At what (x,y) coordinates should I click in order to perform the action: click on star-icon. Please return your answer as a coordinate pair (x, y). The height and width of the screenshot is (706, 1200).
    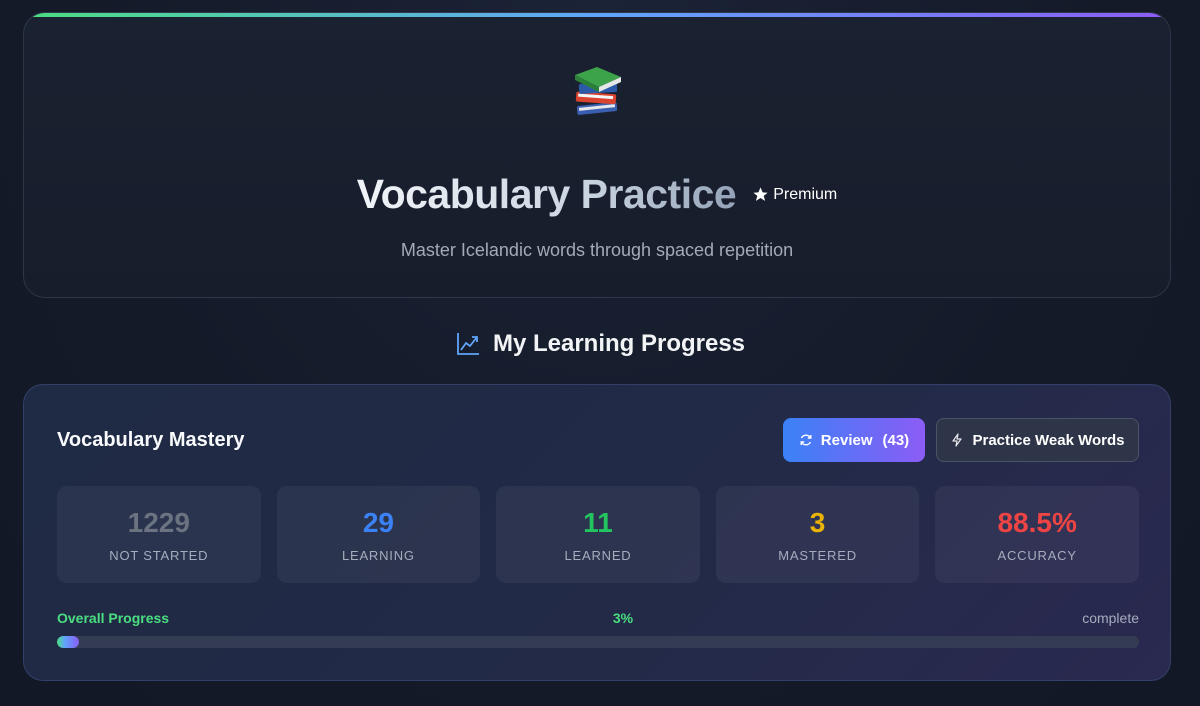
    Looking at the image, I should click on (760, 194).